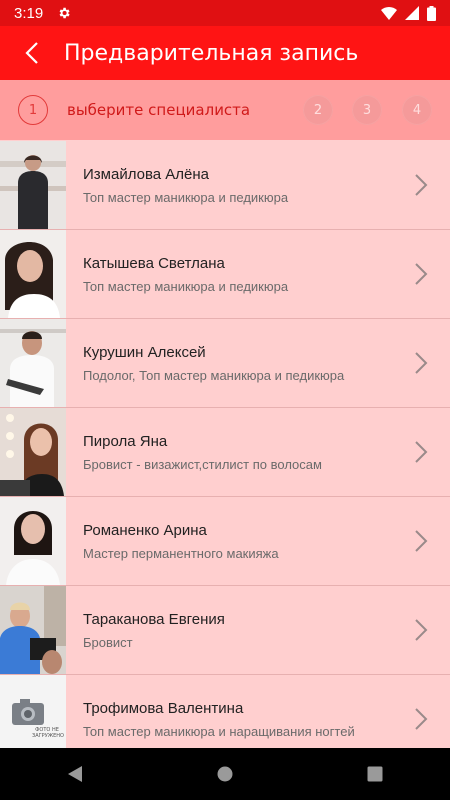 The height and width of the screenshot is (800, 450). I want to click on specialist-photo-placeholder: ФОТО НЕ ЗАГРУЖЕНО, so click(33, 711).